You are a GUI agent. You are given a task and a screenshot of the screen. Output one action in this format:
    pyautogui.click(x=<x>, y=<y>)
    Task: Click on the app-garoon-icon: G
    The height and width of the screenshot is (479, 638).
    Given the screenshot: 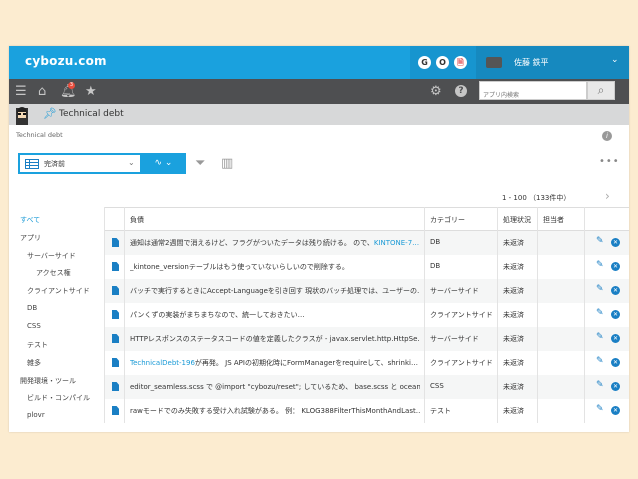 What is the action you would take?
    pyautogui.click(x=424, y=62)
    